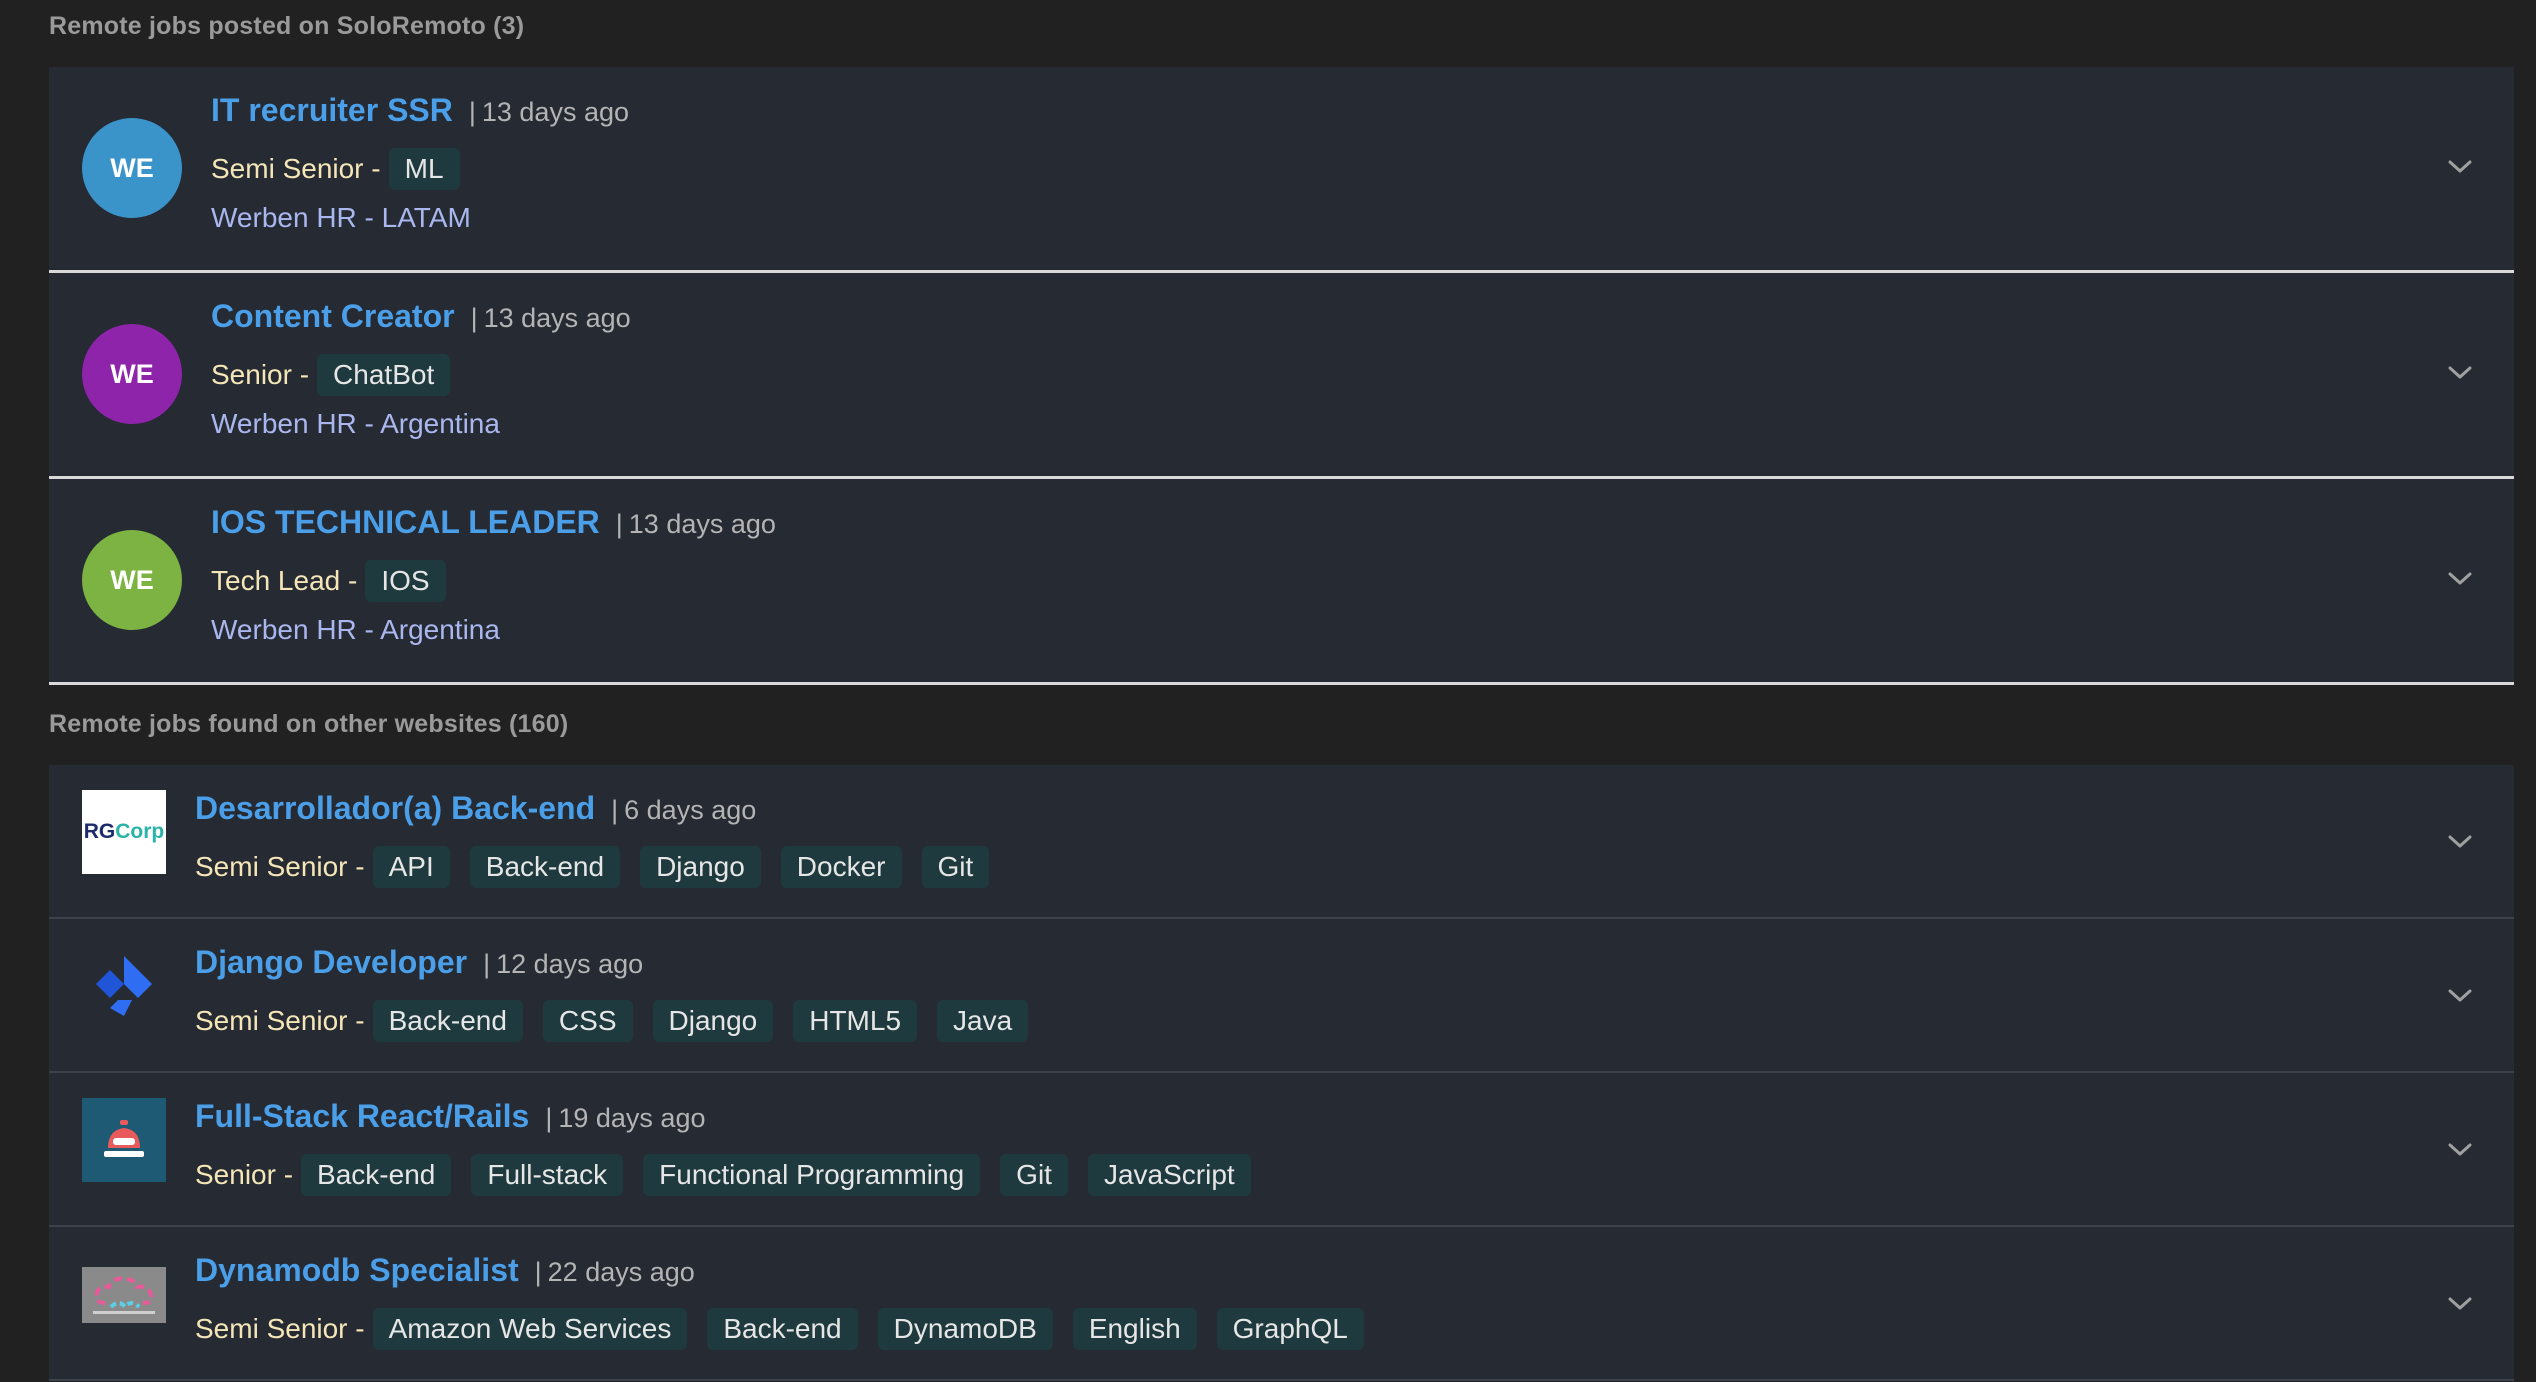  Describe the element at coordinates (632, 1118) in the screenshot. I see `posted-time-text: 19 days ago` at that location.